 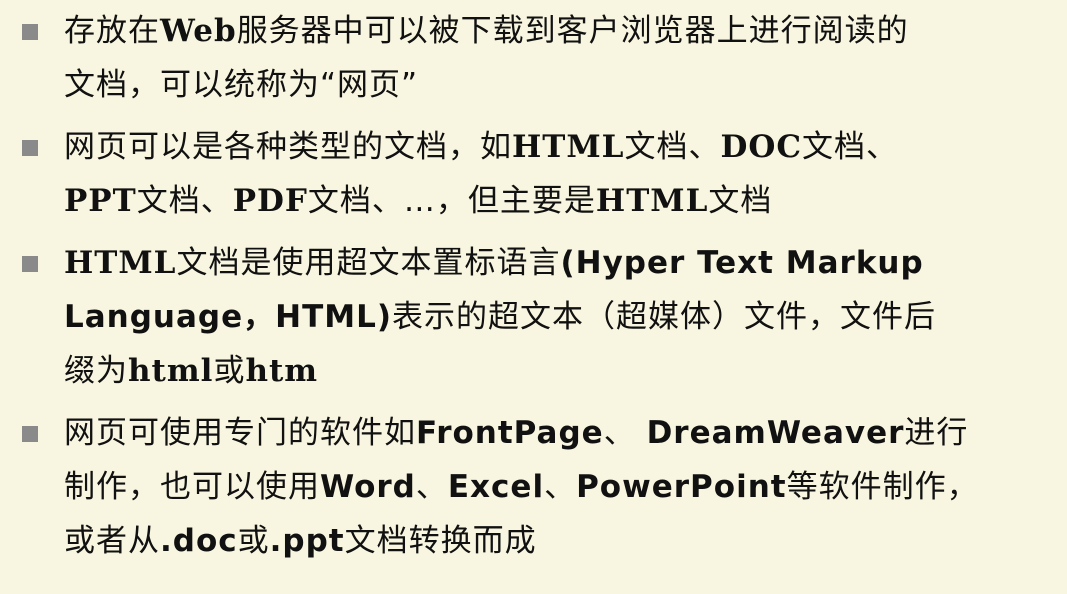 I want to click on text-line: PPT文档、PDF文档、…，但主要是HTML文档, so click(x=558, y=201).